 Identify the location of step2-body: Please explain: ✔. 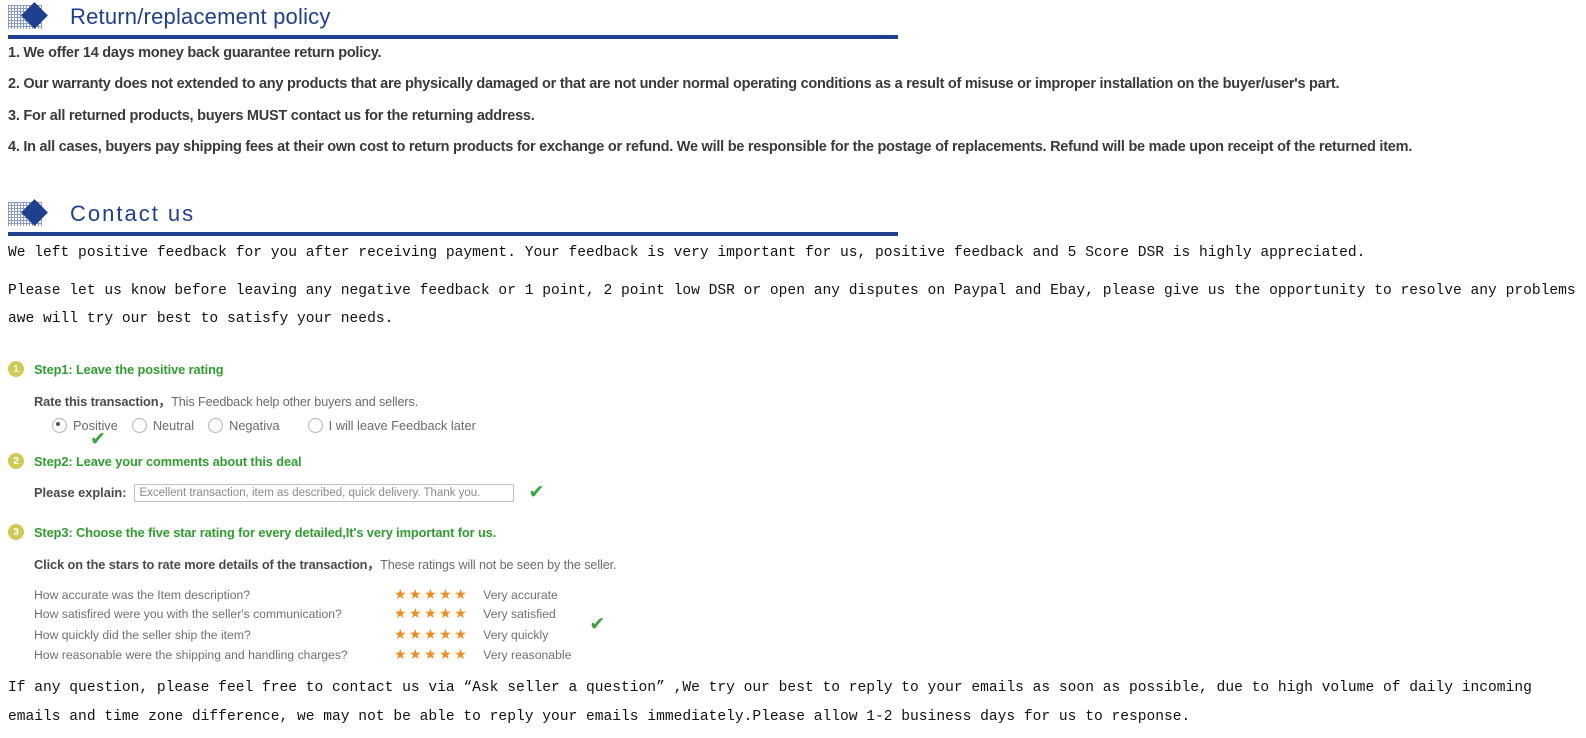
(793, 492).